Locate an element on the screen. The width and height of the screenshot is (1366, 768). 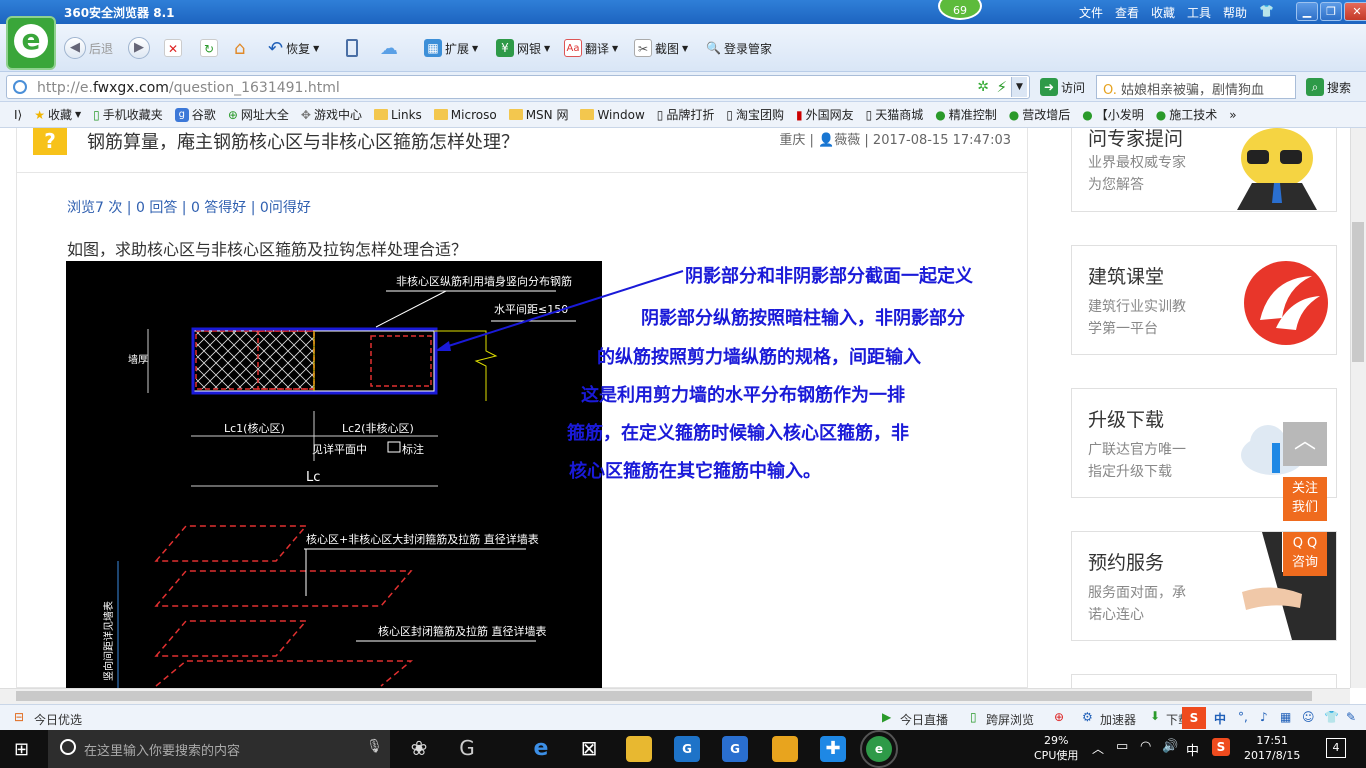
url-dropdown-icon: ▼ is located at coordinates (1019, 87).